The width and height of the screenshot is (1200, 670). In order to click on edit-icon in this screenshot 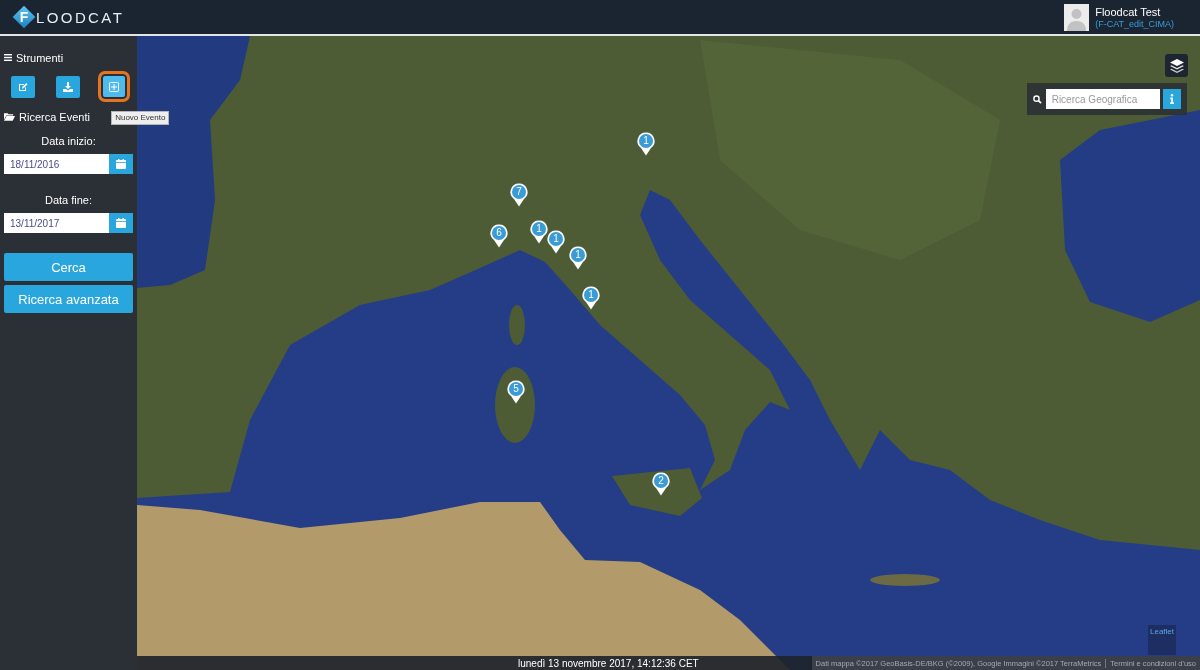, I will do `click(22, 86)`.